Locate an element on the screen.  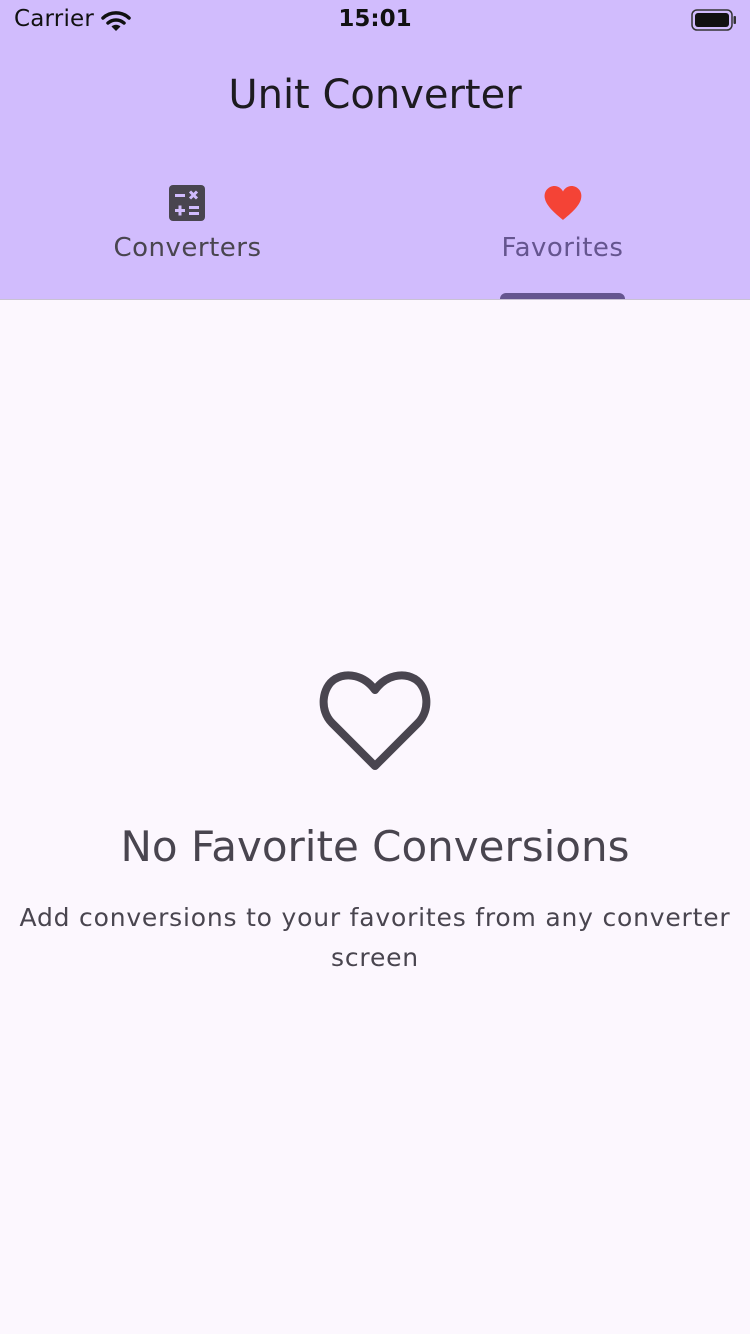
page-title: Unit Converter is located at coordinates (375, 95).